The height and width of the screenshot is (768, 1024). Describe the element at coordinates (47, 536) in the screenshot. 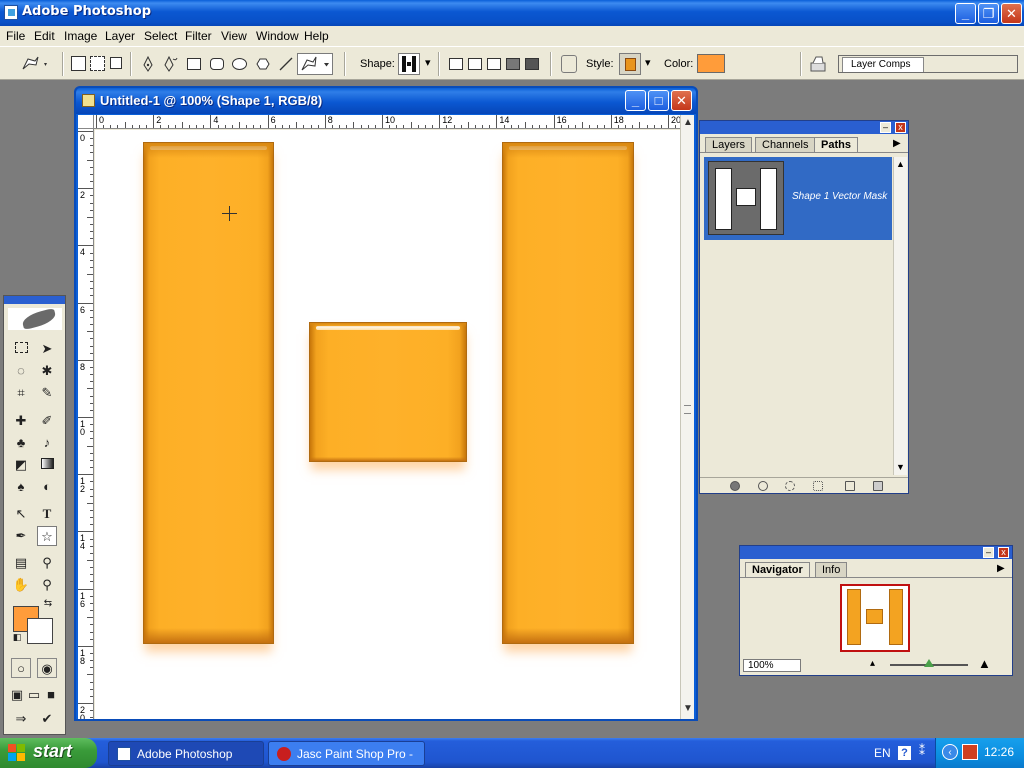

I see `custom-shape-tool-icon: ☆` at that location.